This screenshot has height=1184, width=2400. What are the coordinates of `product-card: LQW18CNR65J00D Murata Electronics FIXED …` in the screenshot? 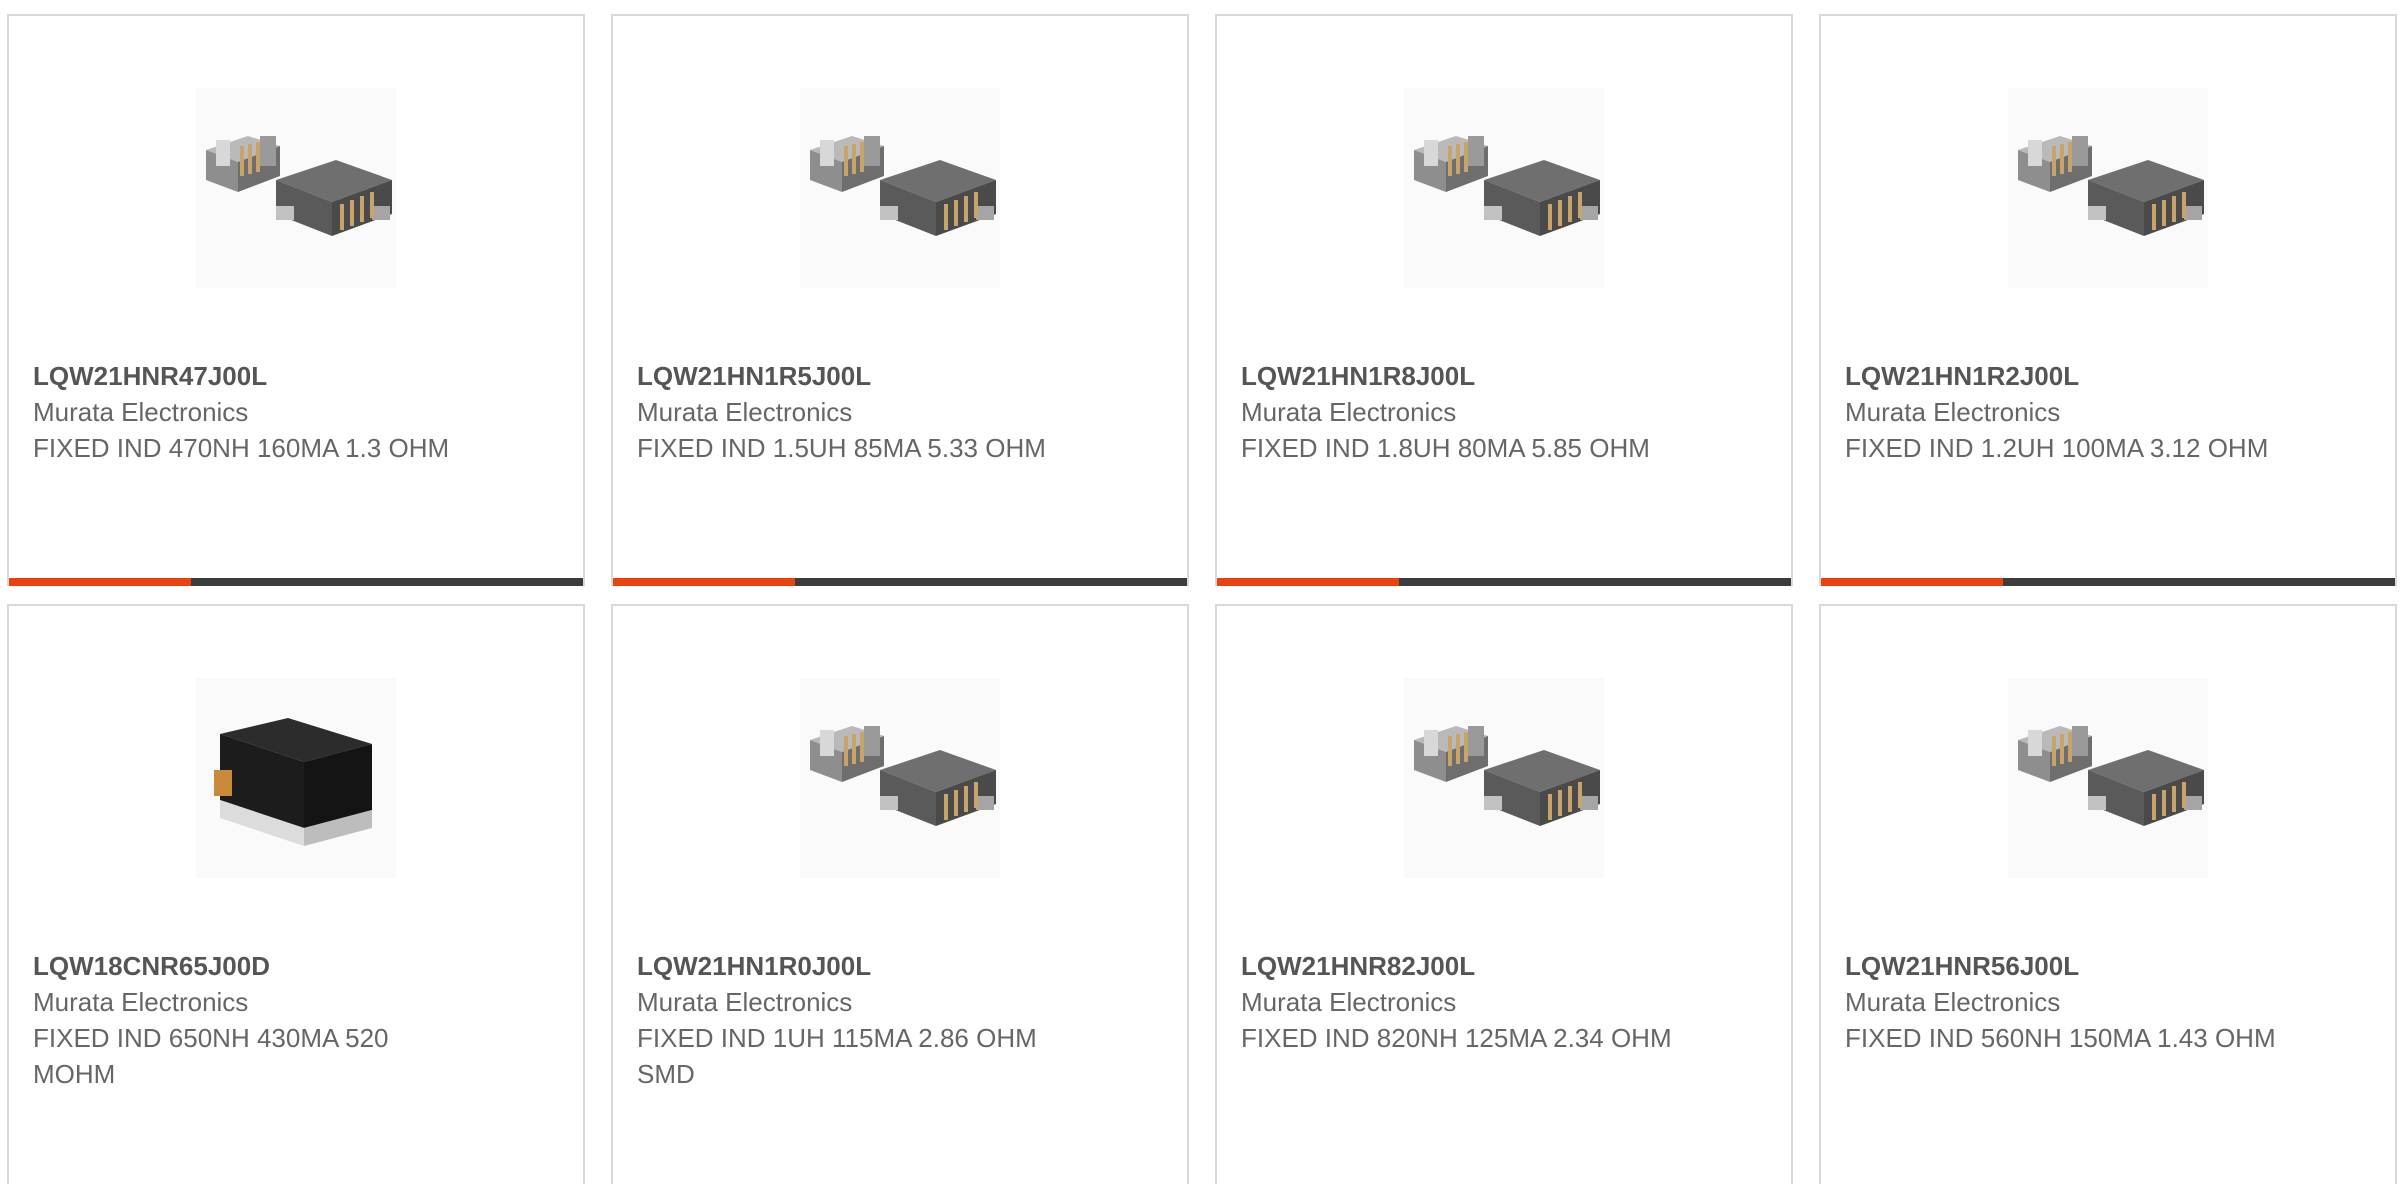 It's located at (296, 894).